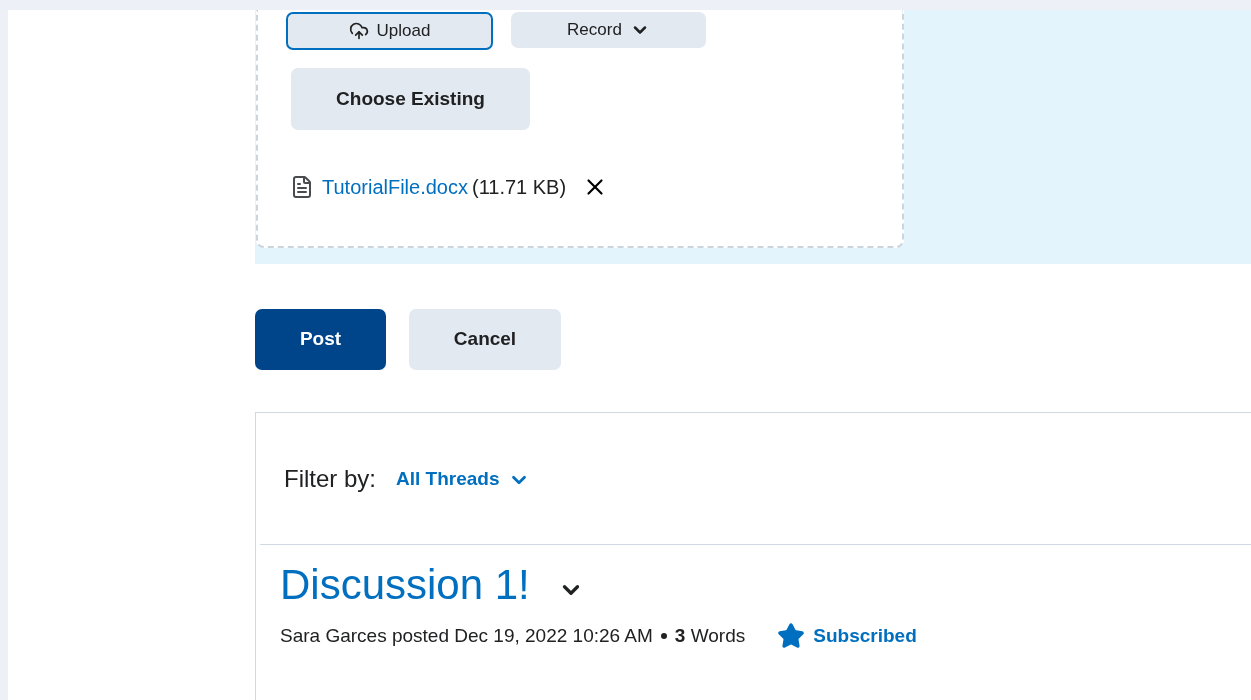 Image resolution: width=1251 pixels, height=700 pixels. Describe the element at coordinates (320, 339) in the screenshot. I see `post-button: Post` at that location.